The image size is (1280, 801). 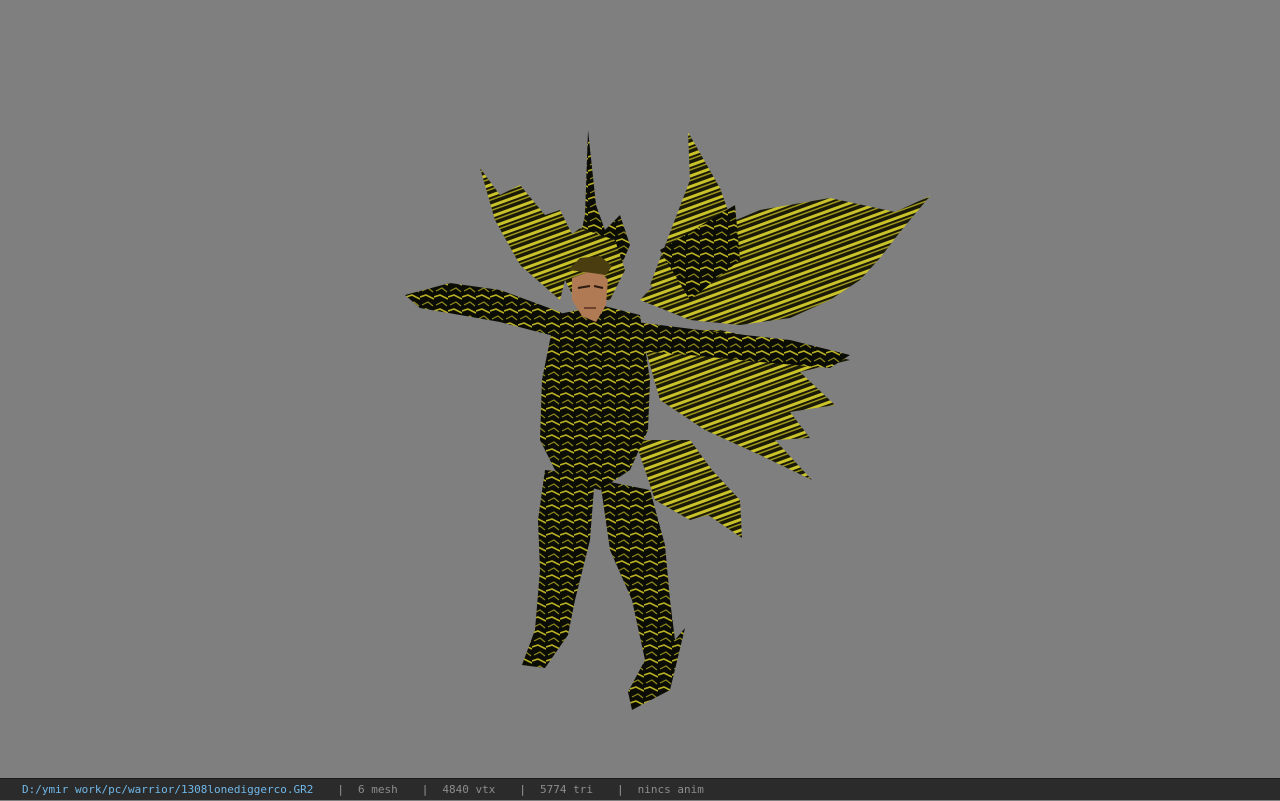 I want to click on animation-status-label: nincs anim, so click(x=670, y=789).